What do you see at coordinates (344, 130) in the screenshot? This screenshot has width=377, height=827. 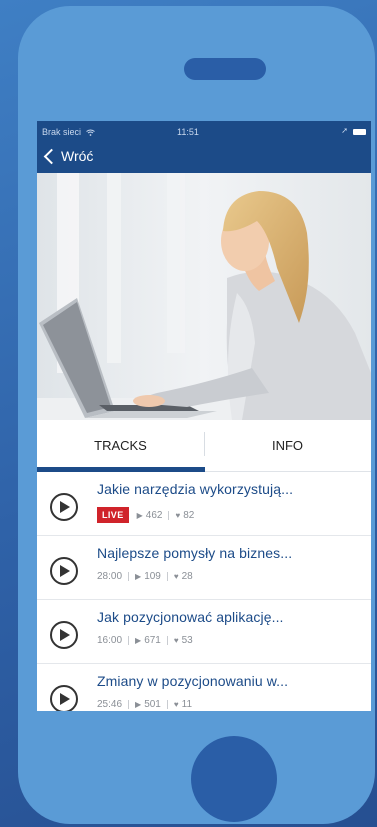 I see `location-arrow-icon: ➚` at bounding box center [344, 130].